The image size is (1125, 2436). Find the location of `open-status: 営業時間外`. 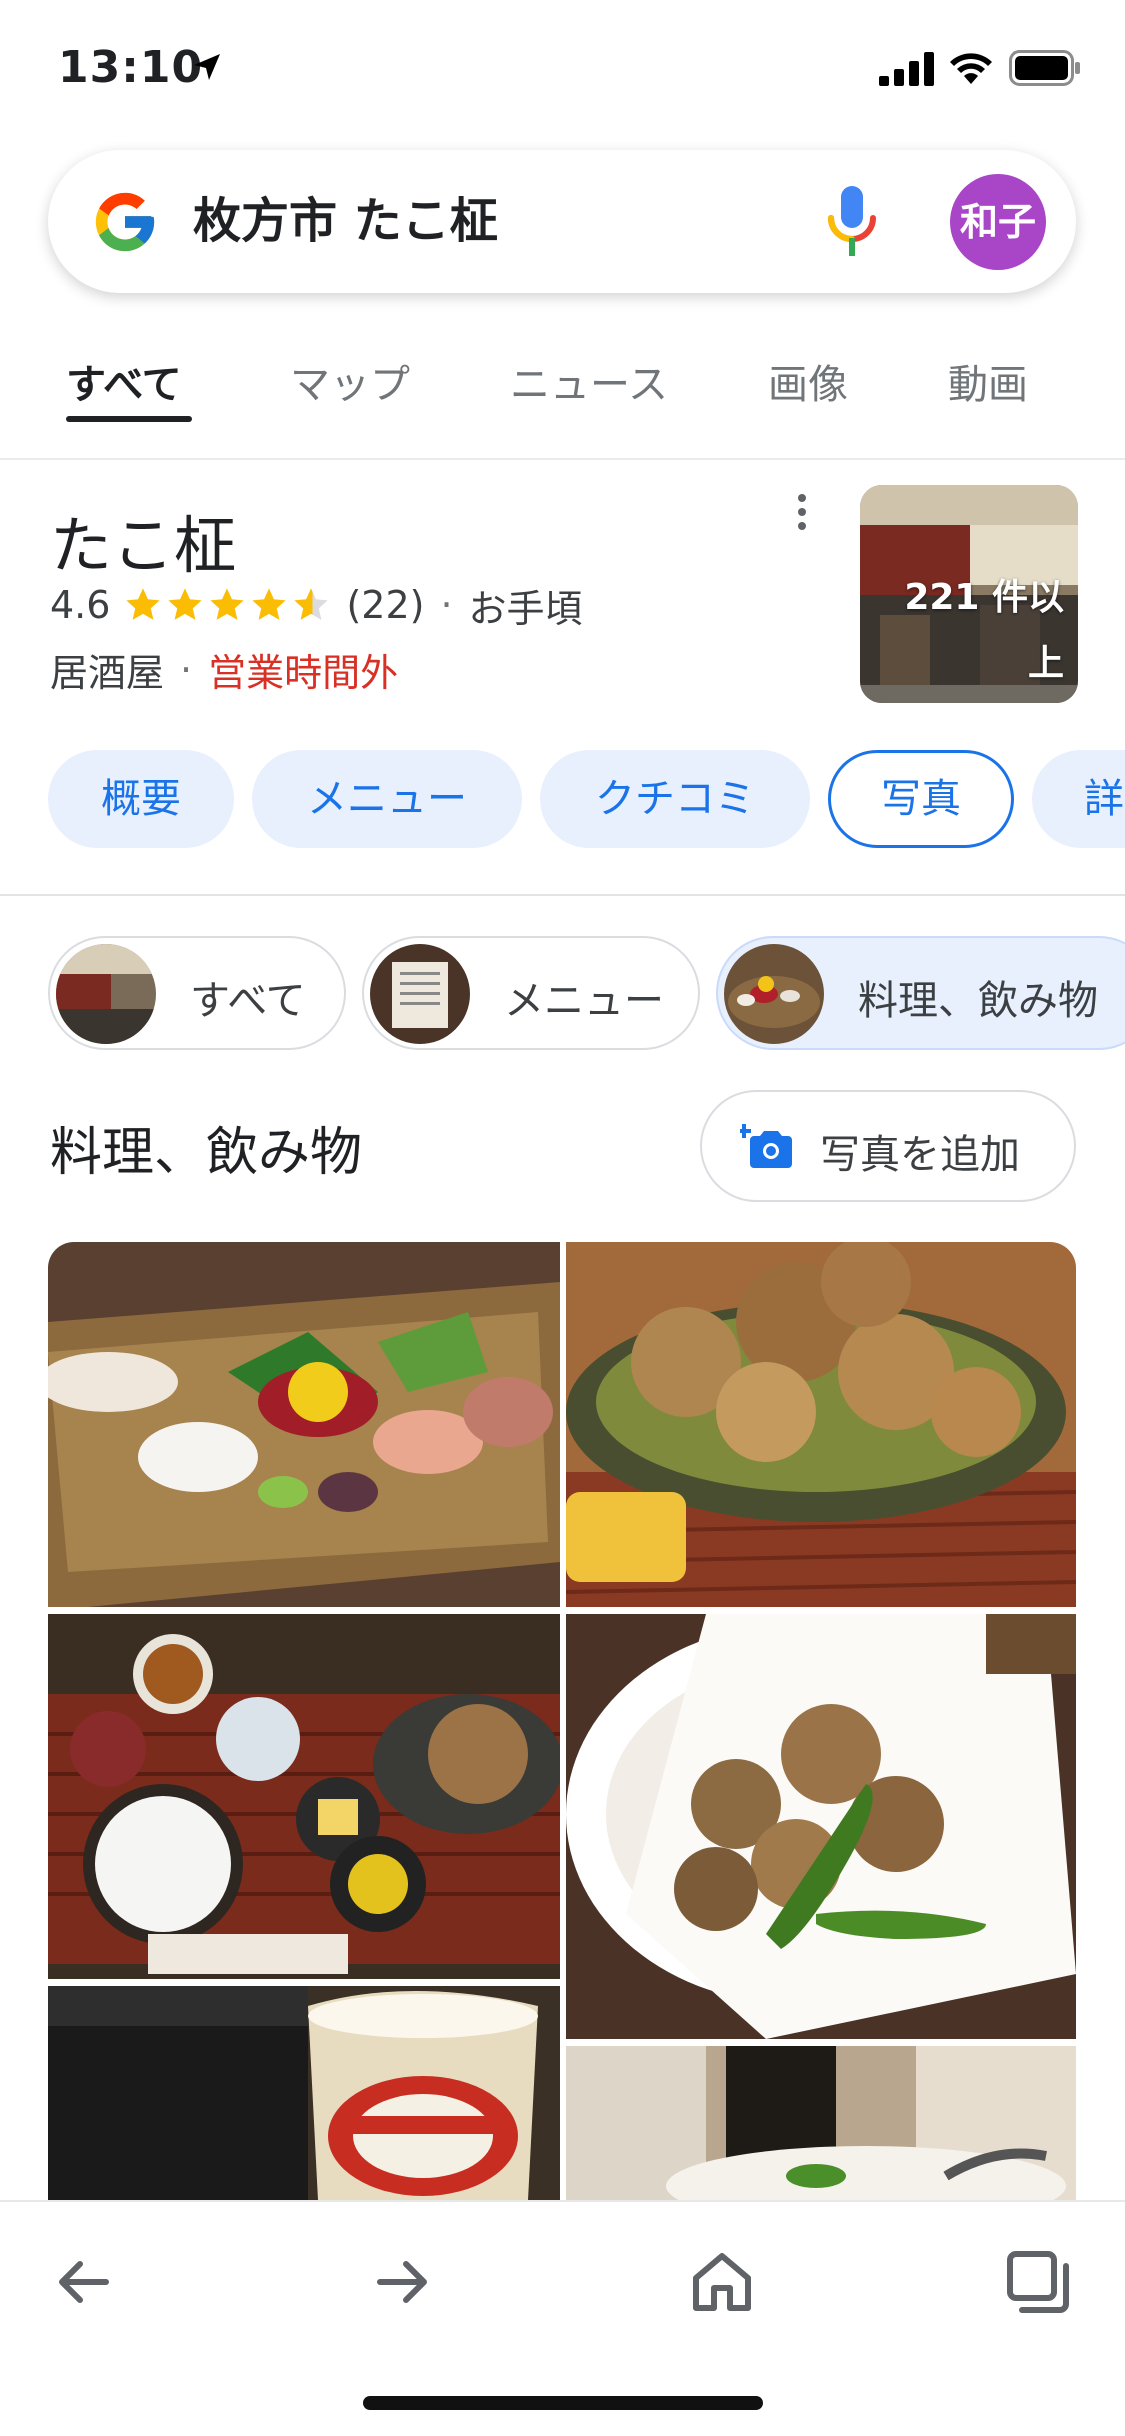

open-status: 営業時間外 is located at coordinates (303, 673).